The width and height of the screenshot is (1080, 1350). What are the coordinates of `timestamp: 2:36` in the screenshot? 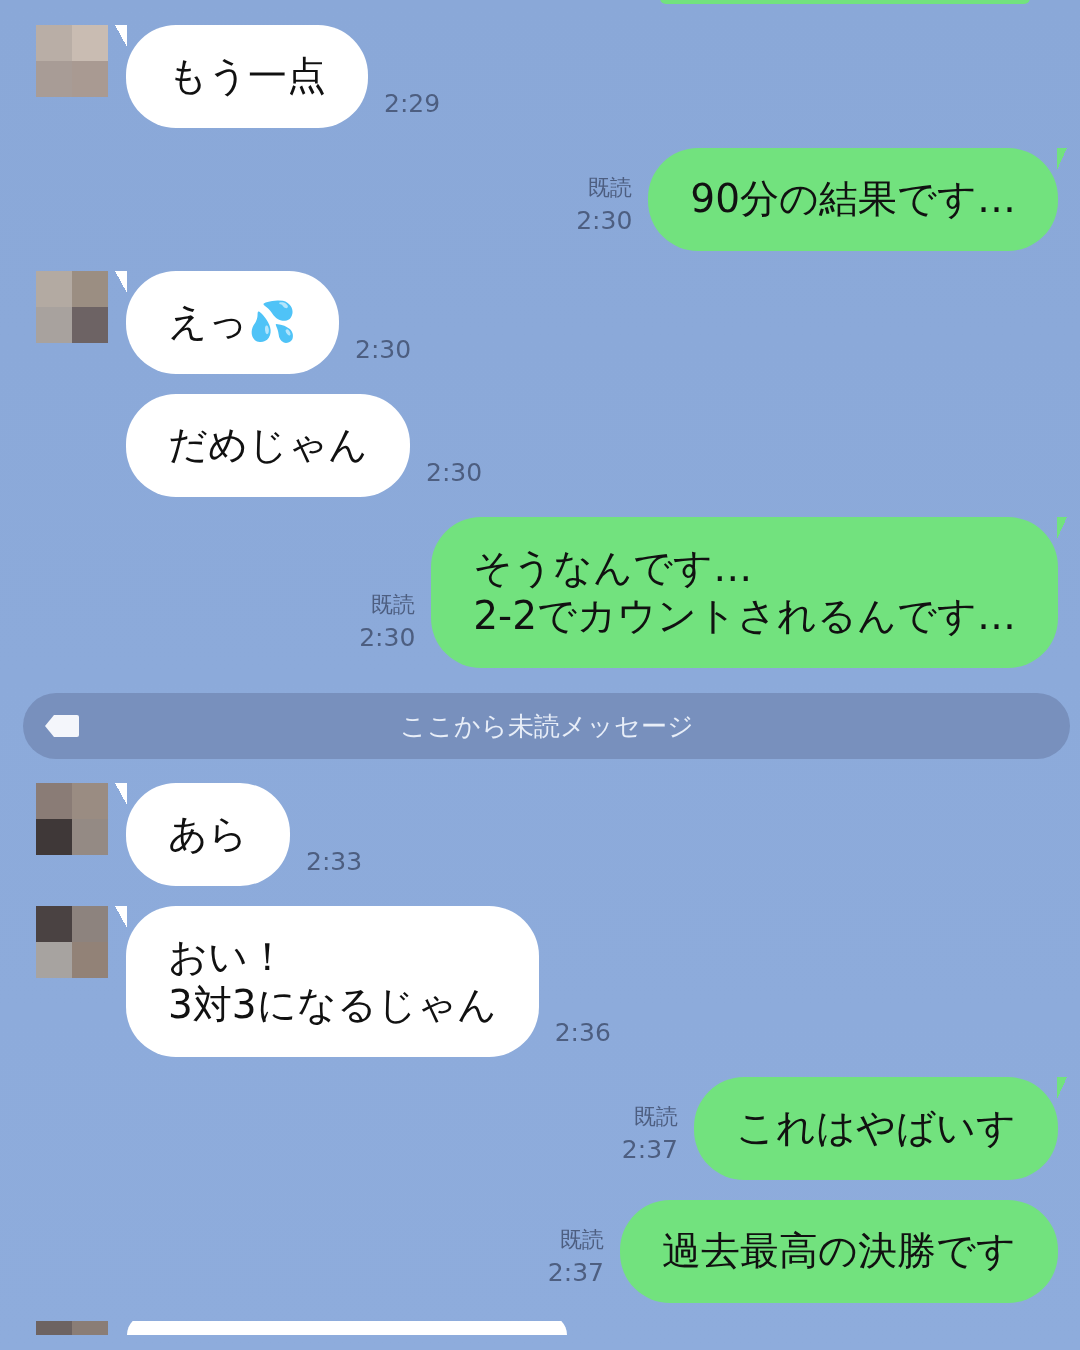 It's located at (582, 1033).